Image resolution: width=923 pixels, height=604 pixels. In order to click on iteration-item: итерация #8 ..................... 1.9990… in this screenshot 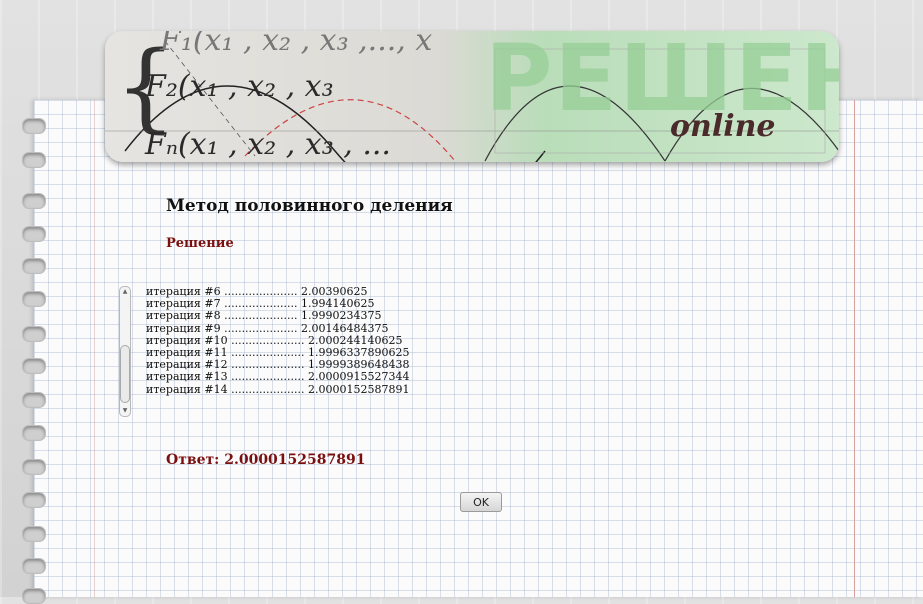, I will do `click(264, 316)`.